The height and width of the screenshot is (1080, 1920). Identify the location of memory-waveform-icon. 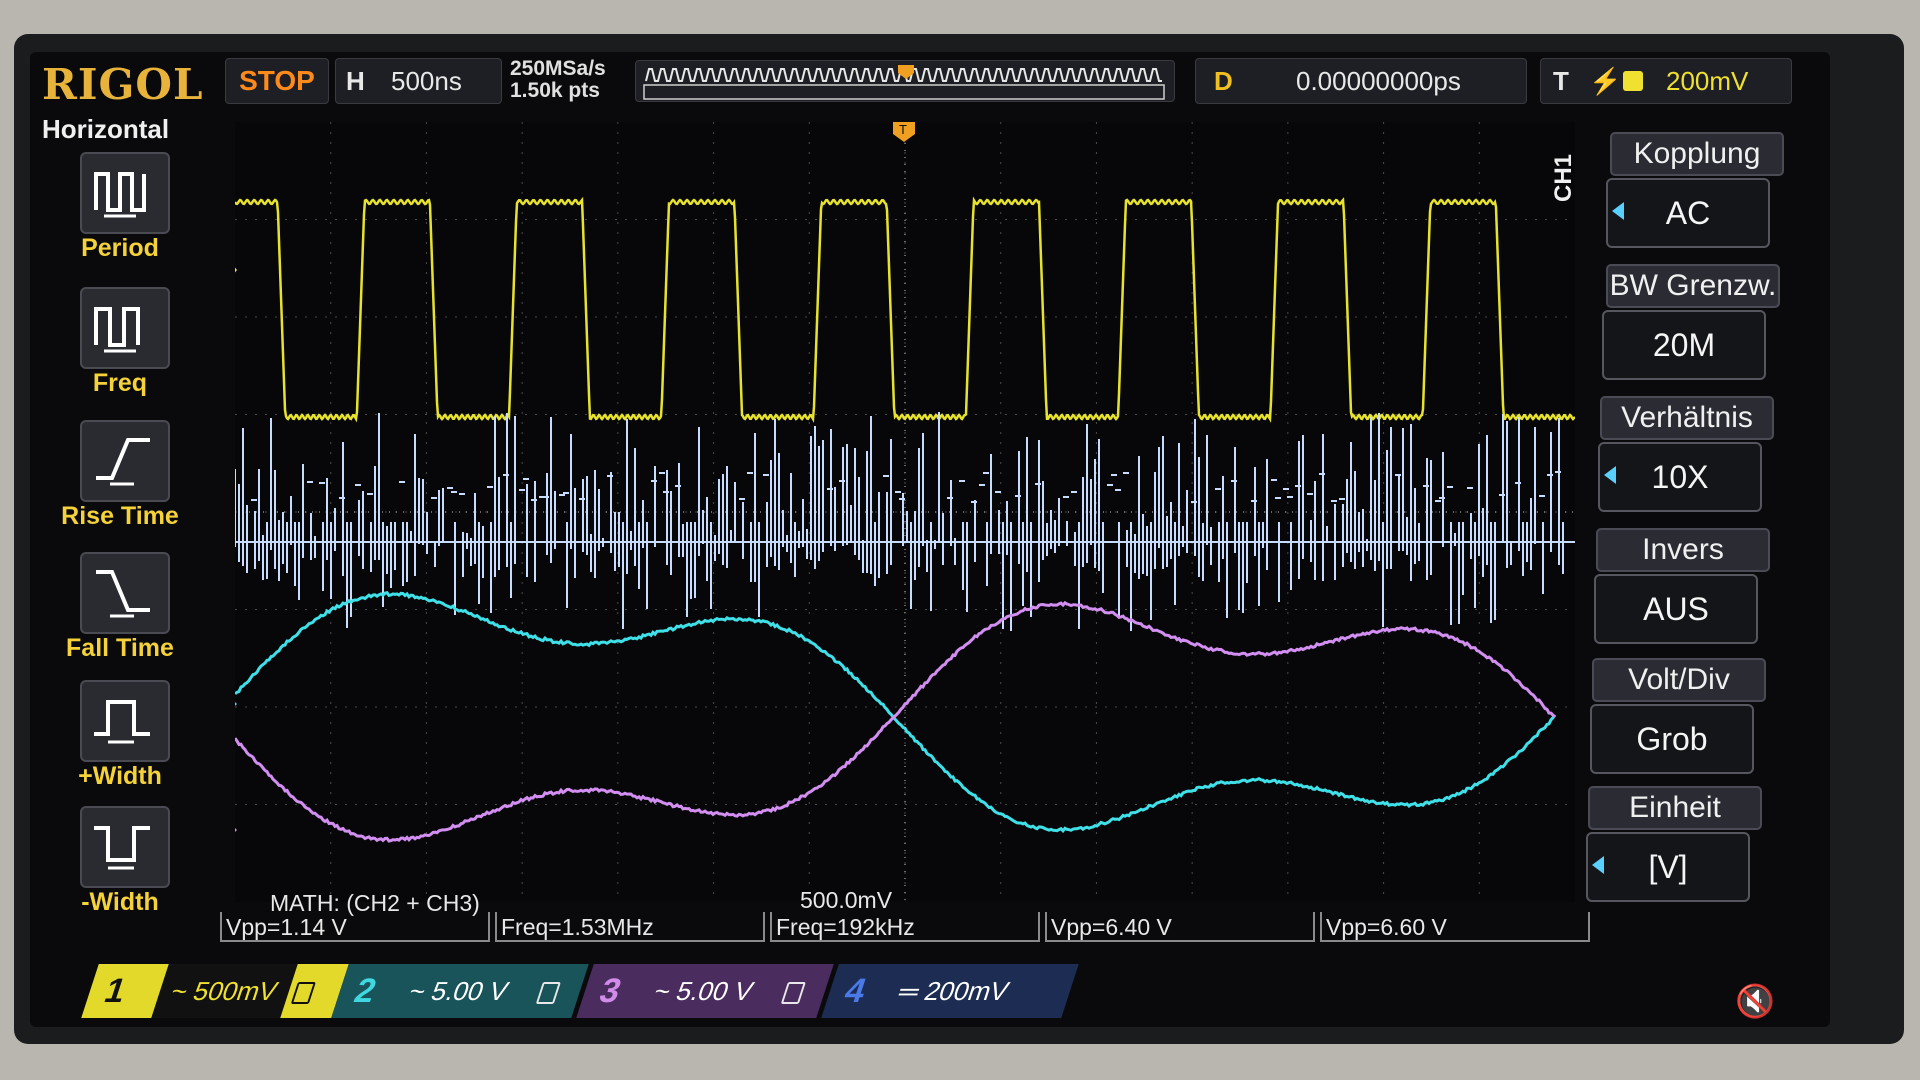
(905, 81).